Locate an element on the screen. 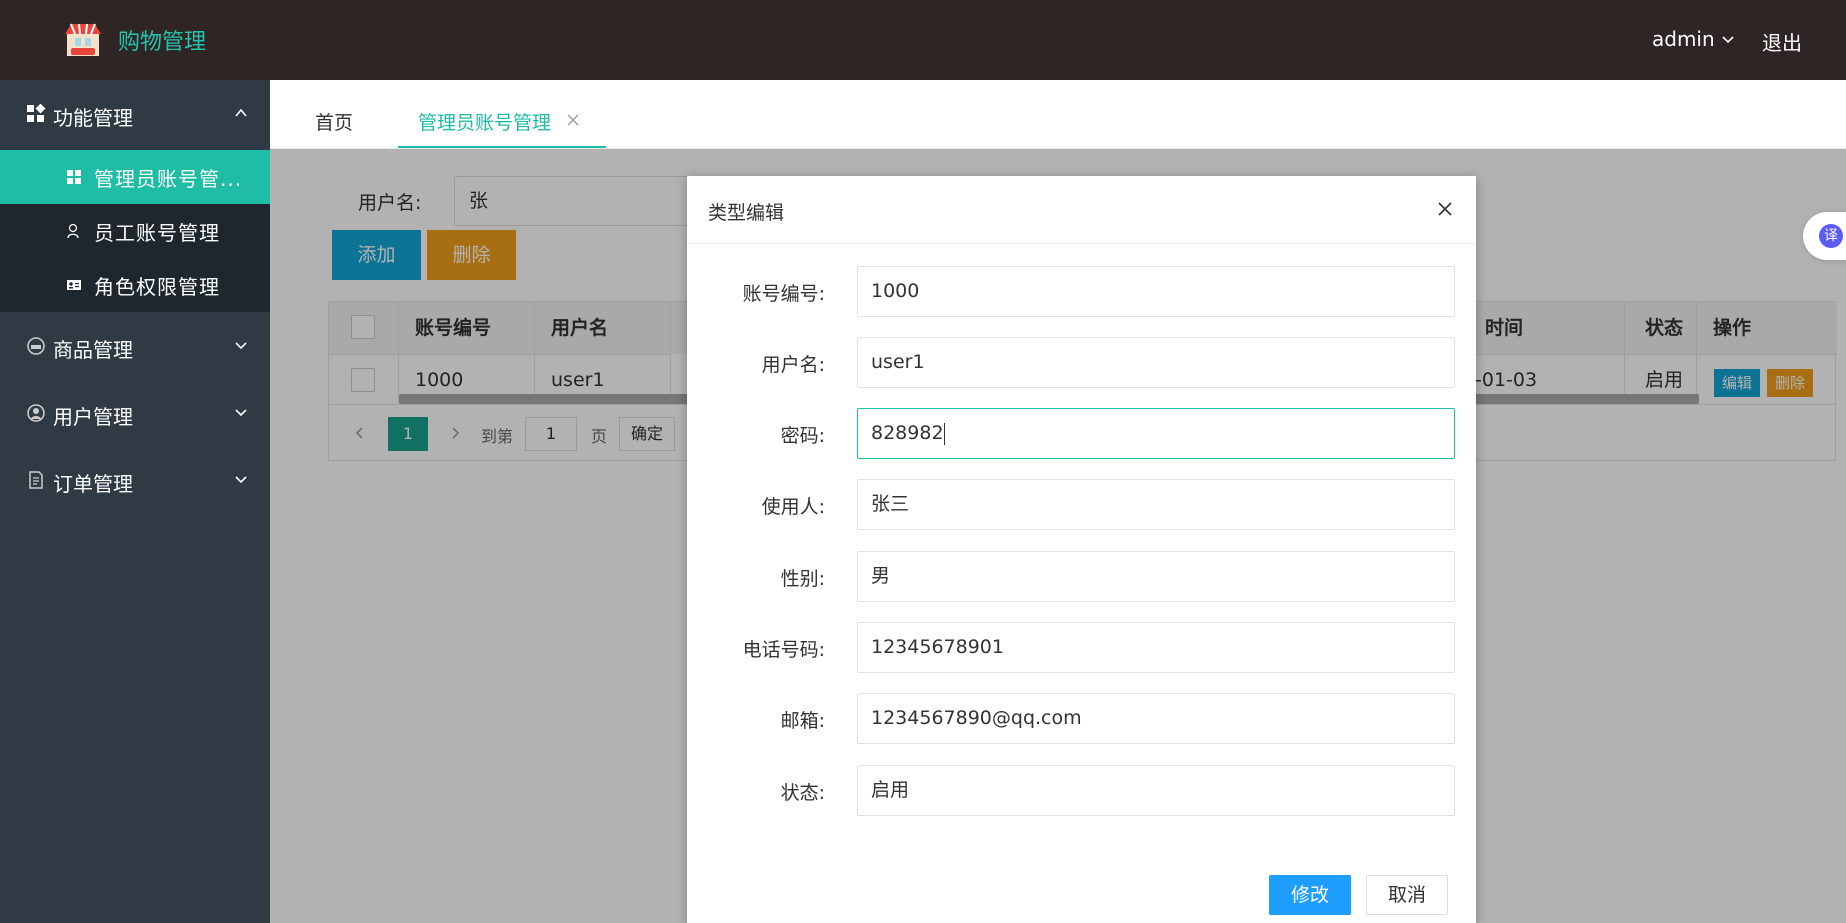  sidebar-item-label: 员工账号管理 is located at coordinates (157, 233).